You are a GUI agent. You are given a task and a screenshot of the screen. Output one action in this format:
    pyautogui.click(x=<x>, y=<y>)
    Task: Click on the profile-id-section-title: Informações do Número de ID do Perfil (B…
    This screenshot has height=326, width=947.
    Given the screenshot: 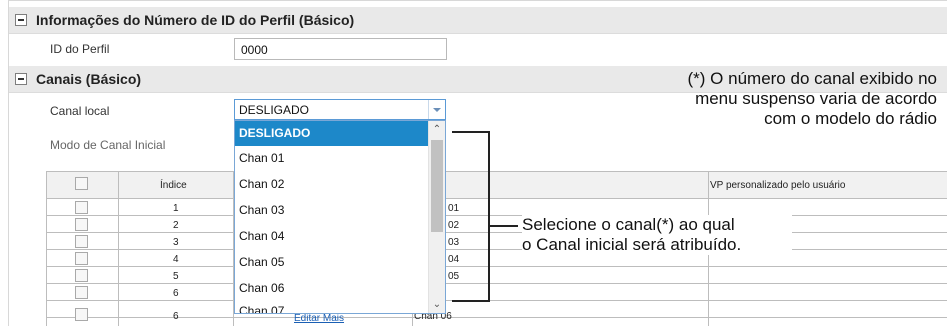 What is the action you would take?
    pyautogui.click(x=195, y=20)
    